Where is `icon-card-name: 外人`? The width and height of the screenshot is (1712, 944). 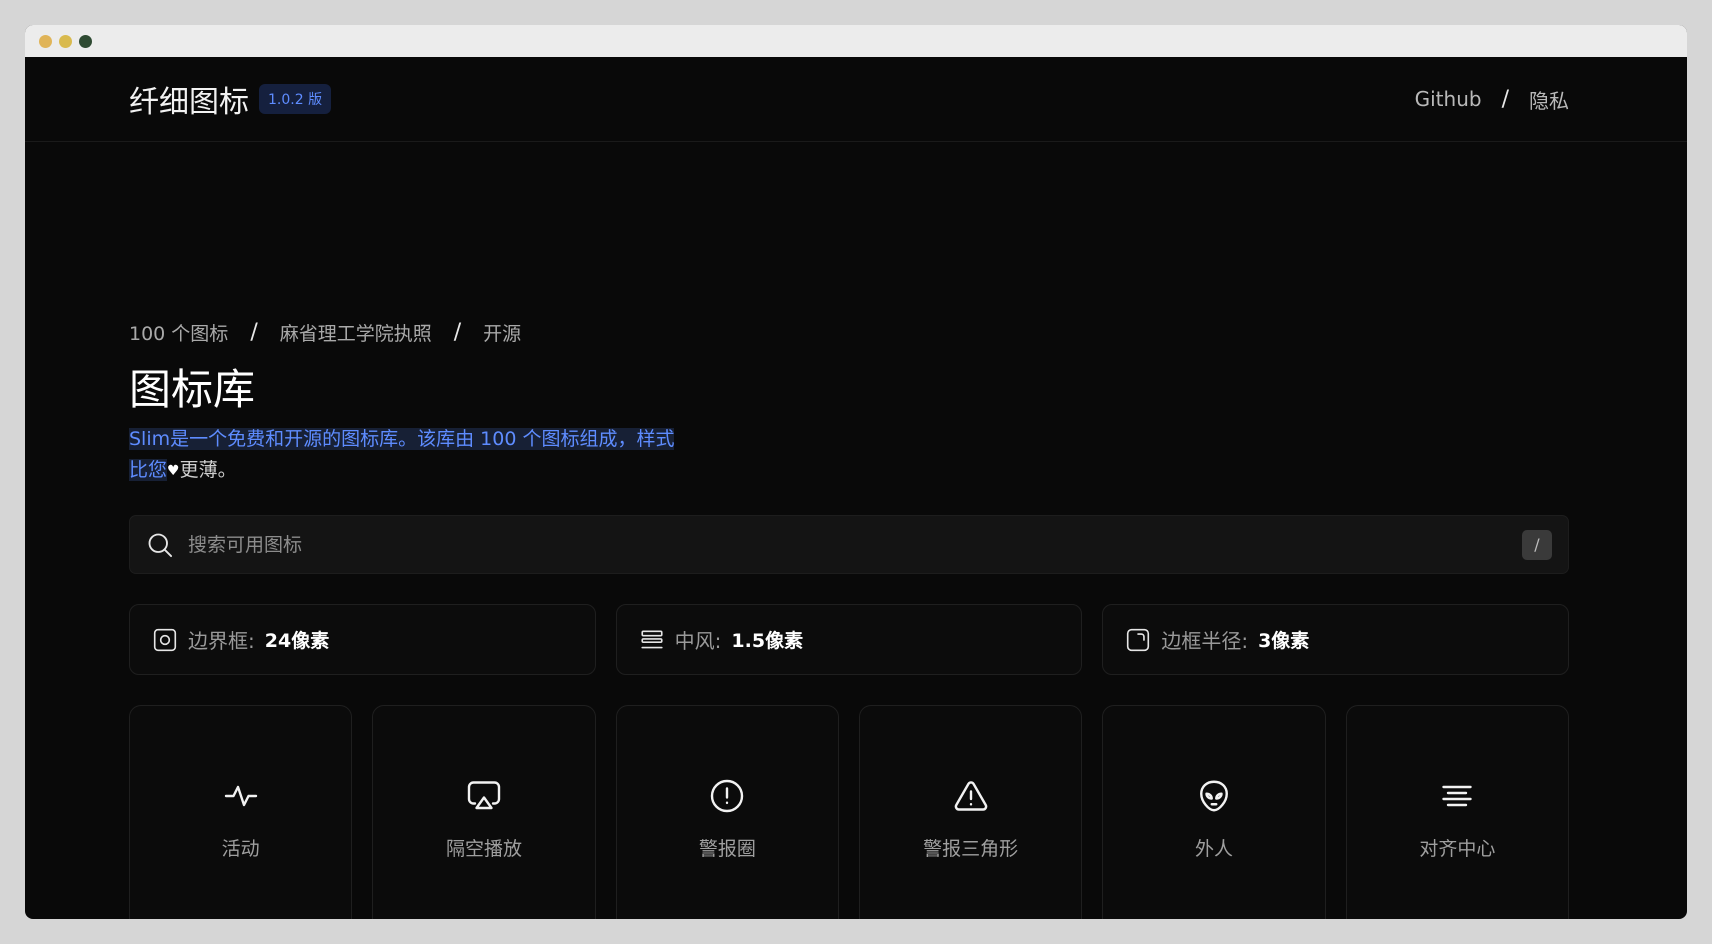
icon-card-name: 外人 is located at coordinates (1213, 849).